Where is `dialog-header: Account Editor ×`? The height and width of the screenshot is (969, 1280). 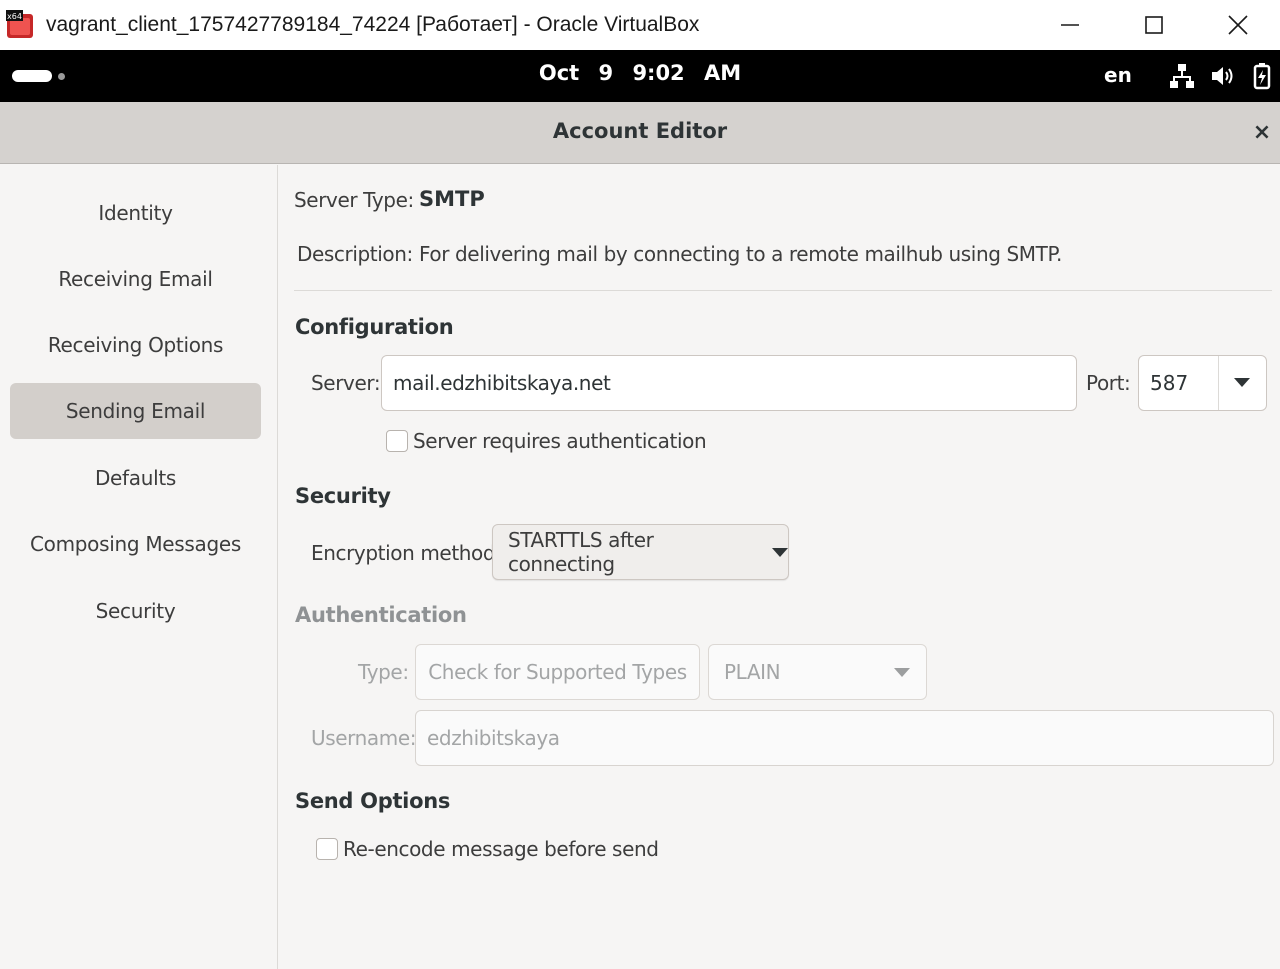
dialog-header: Account Editor × is located at coordinates (640, 133).